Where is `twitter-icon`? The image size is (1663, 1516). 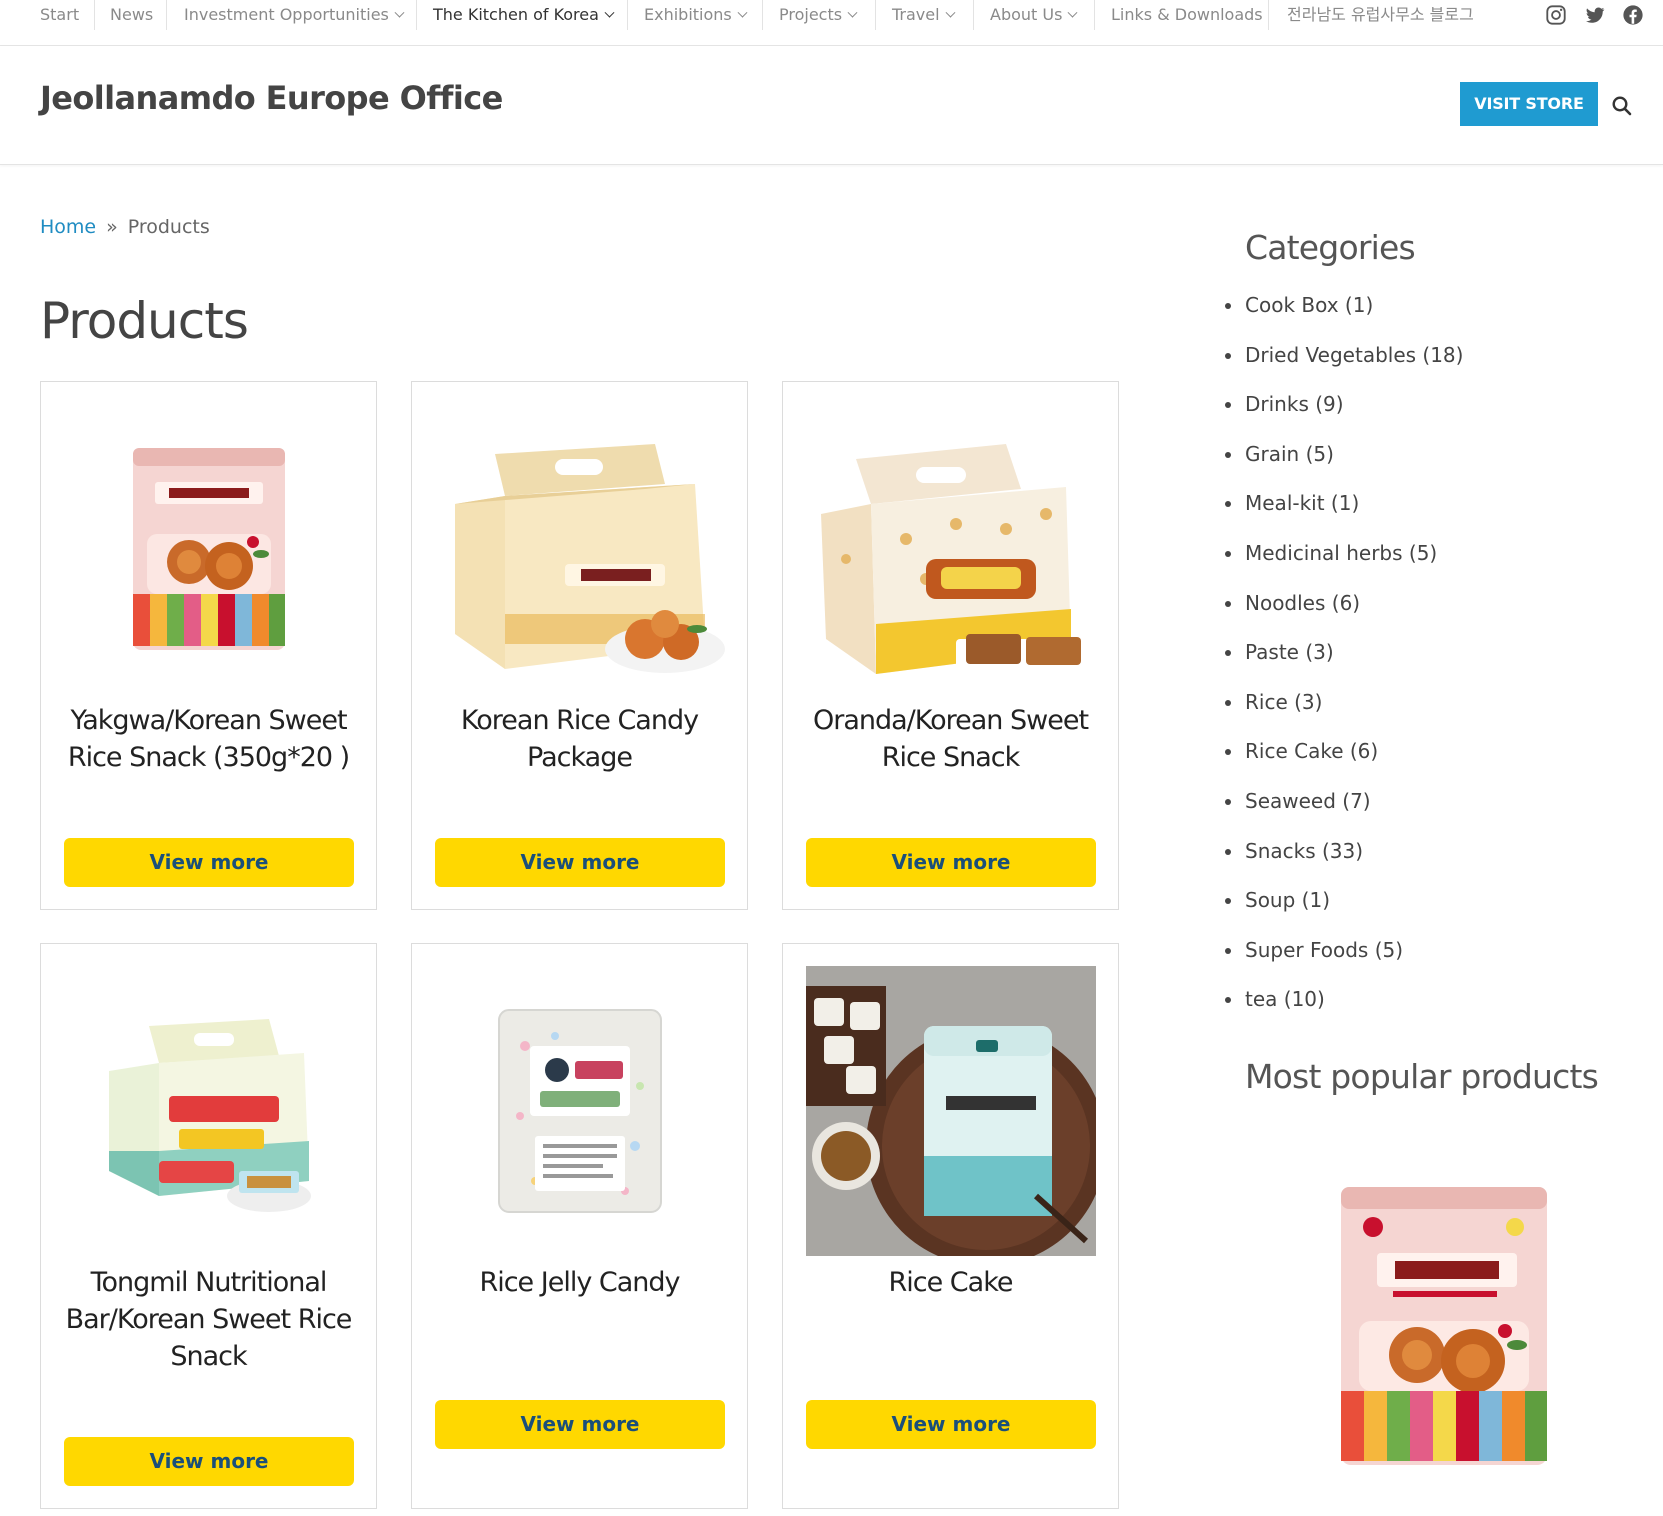
twitter-icon is located at coordinates (1595, 15).